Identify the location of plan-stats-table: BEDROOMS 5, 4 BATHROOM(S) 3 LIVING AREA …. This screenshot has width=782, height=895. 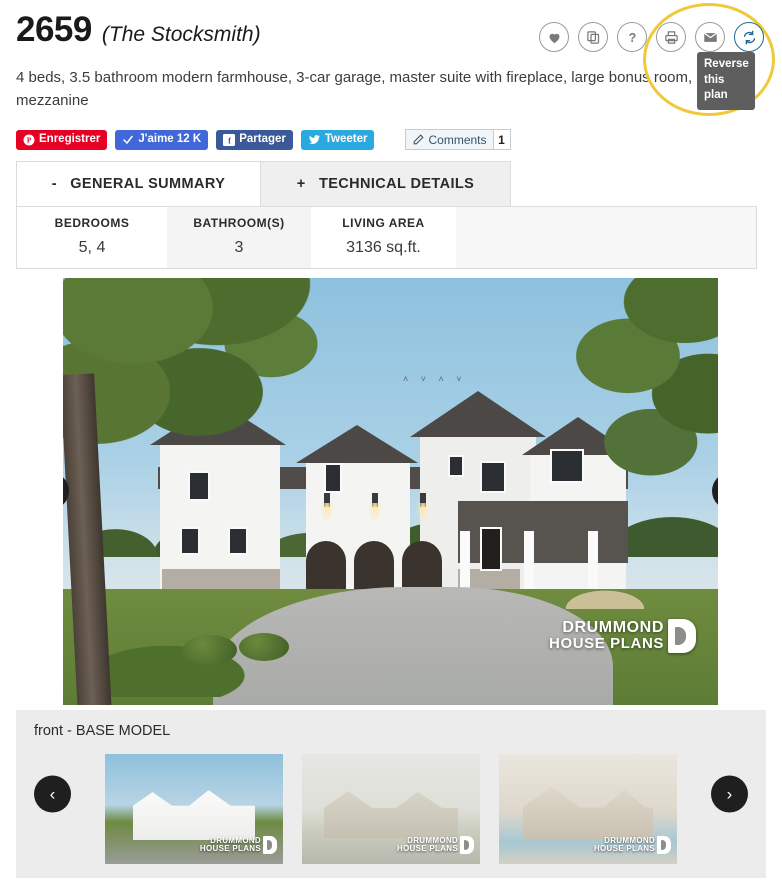
(386, 237).